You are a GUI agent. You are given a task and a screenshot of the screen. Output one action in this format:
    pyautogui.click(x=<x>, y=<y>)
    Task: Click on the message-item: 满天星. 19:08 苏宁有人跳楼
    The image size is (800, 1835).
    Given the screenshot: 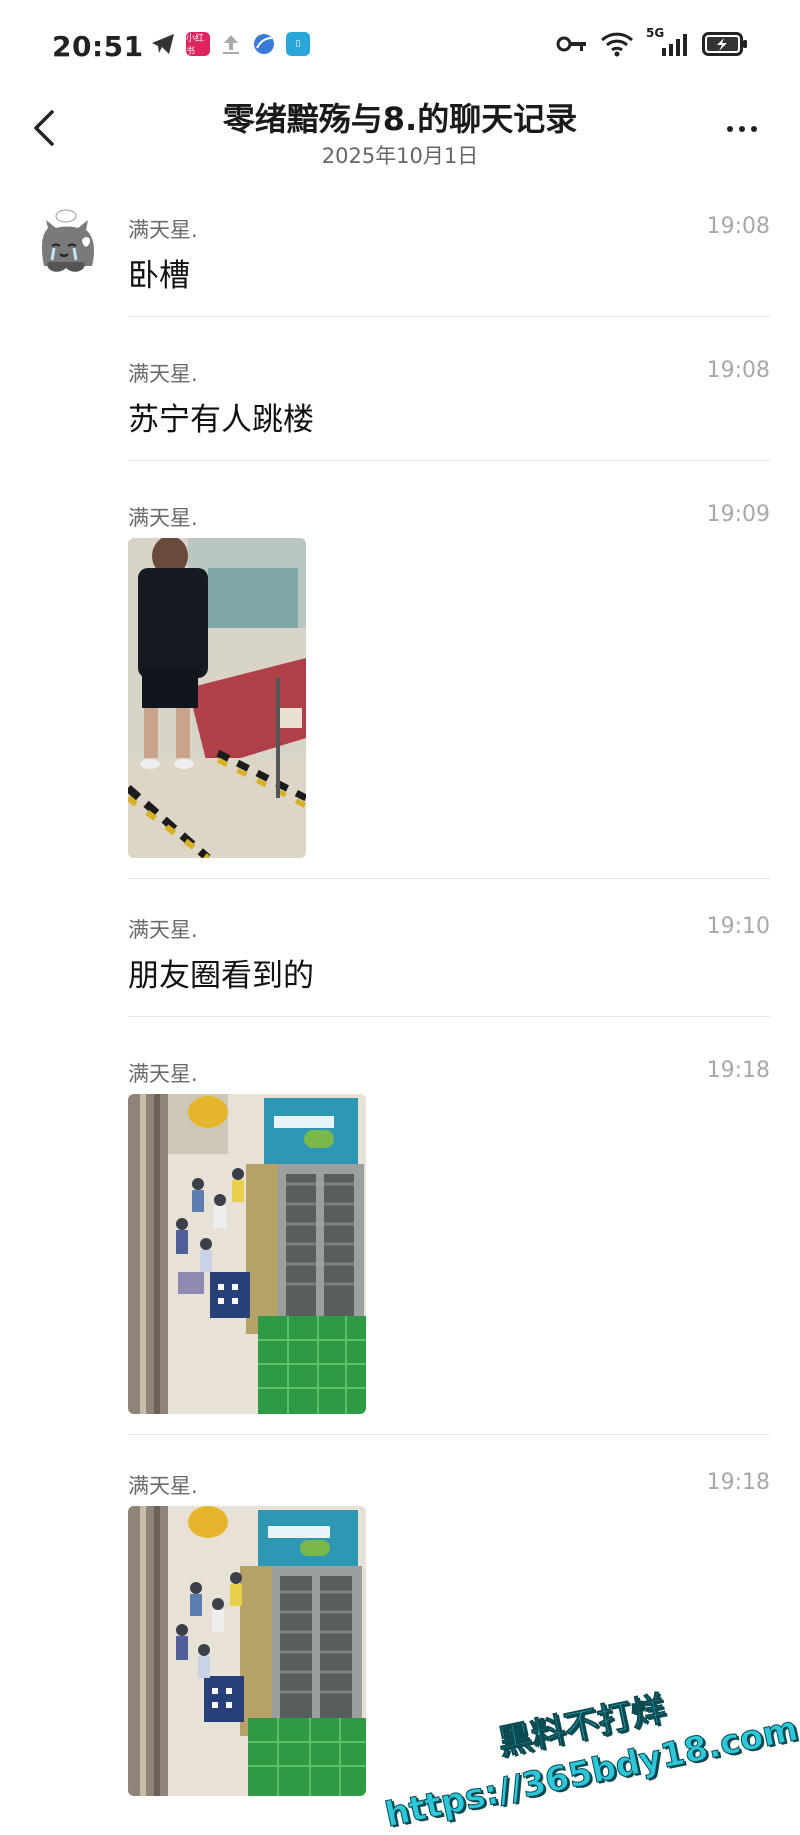 What is the action you would take?
    pyautogui.click(x=449, y=398)
    